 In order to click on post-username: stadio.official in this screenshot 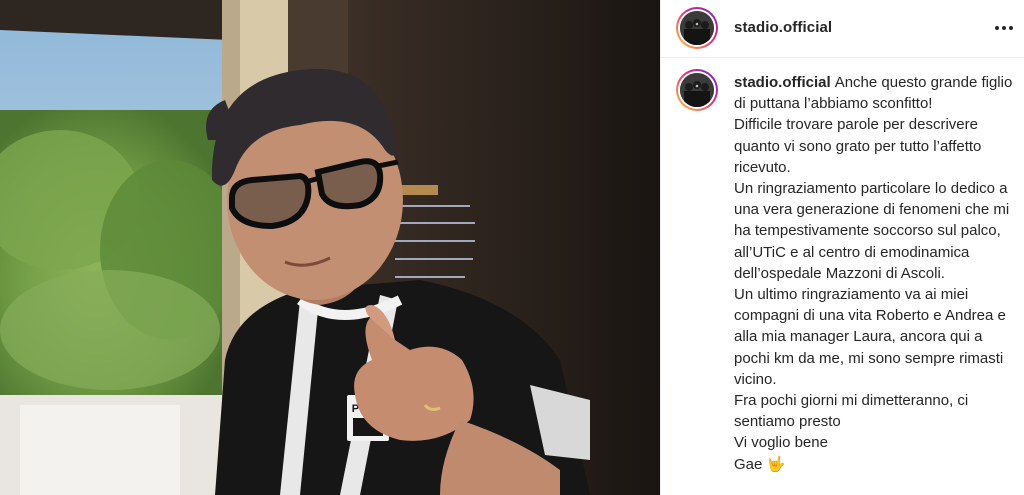, I will do `click(783, 27)`.